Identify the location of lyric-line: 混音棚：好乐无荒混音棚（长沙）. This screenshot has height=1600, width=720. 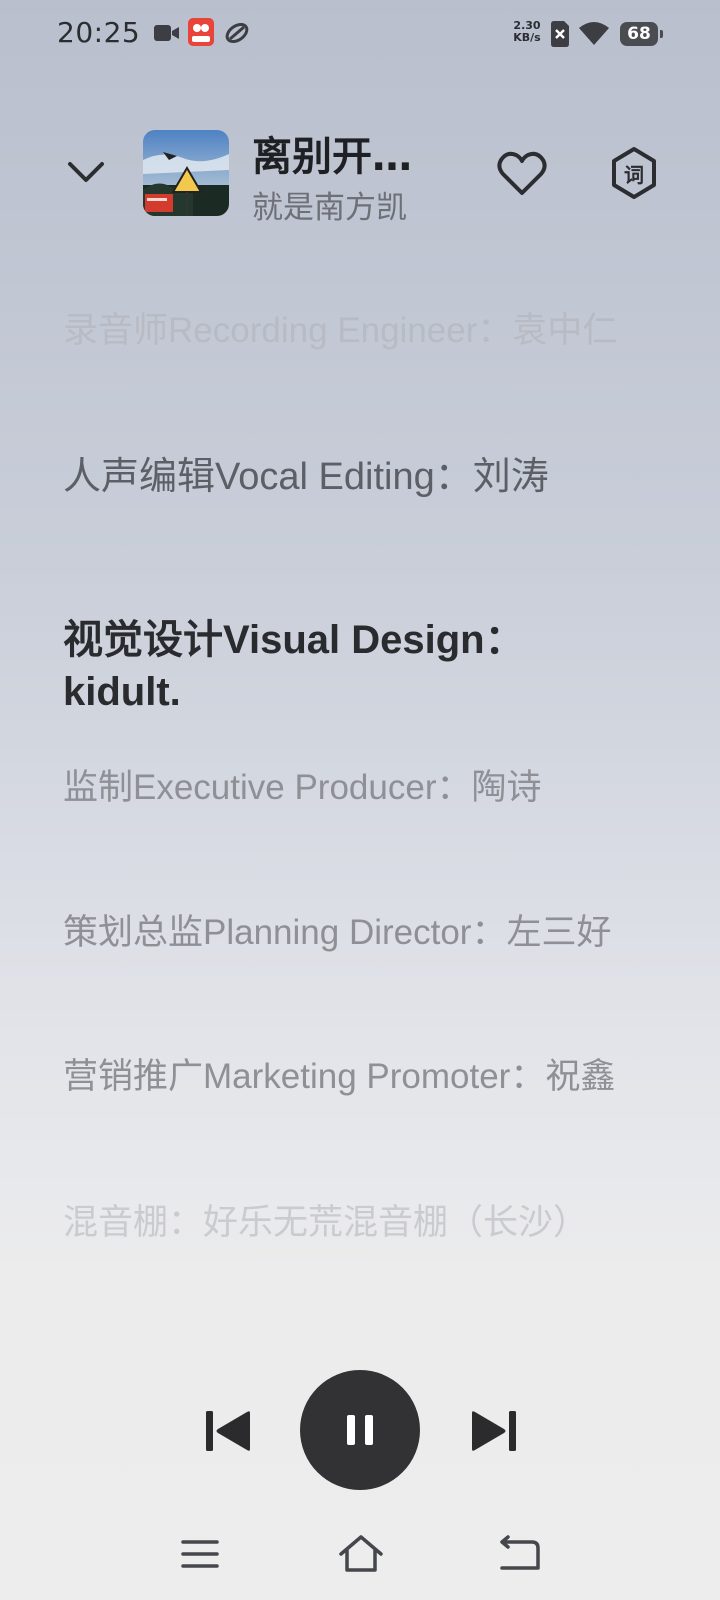
(343, 1222).